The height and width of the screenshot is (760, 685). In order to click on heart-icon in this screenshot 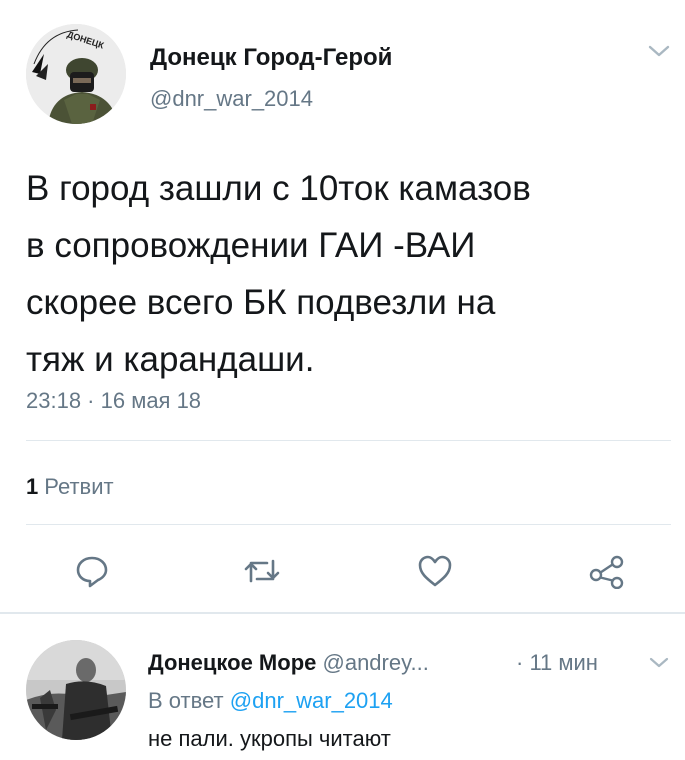, I will do `click(435, 573)`.